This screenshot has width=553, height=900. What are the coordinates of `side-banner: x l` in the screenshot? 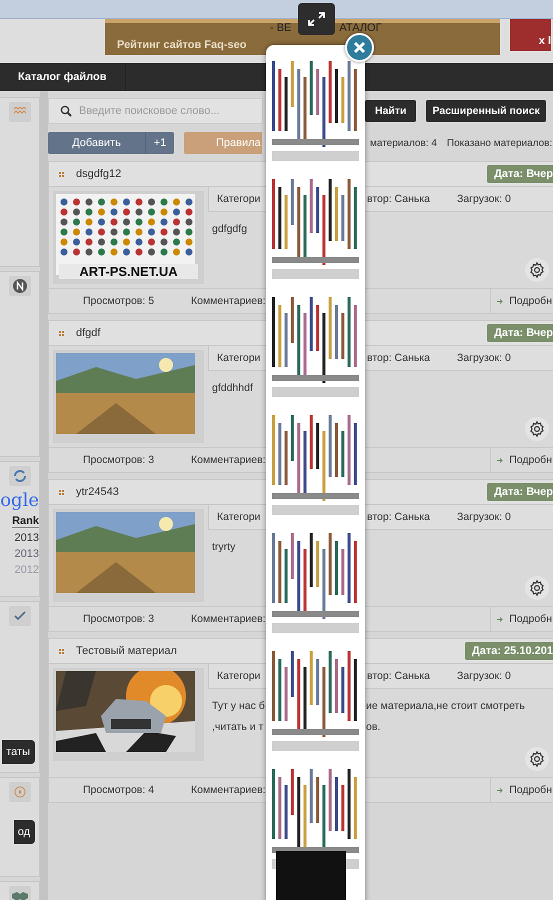 It's located at (530, 35).